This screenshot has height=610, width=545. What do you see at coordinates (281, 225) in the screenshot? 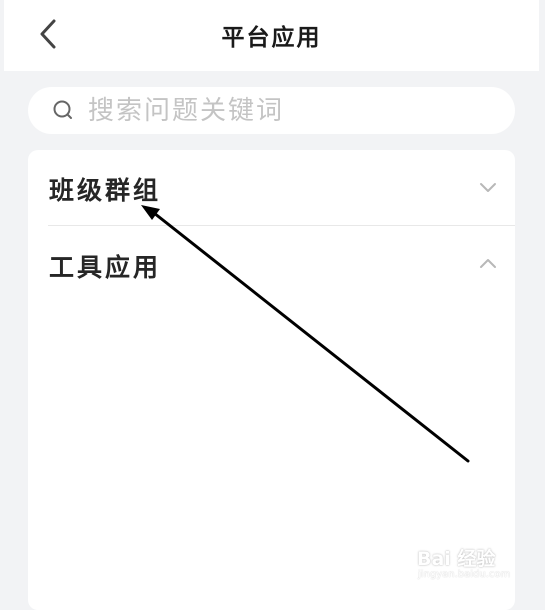
I see `section-divider` at bounding box center [281, 225].